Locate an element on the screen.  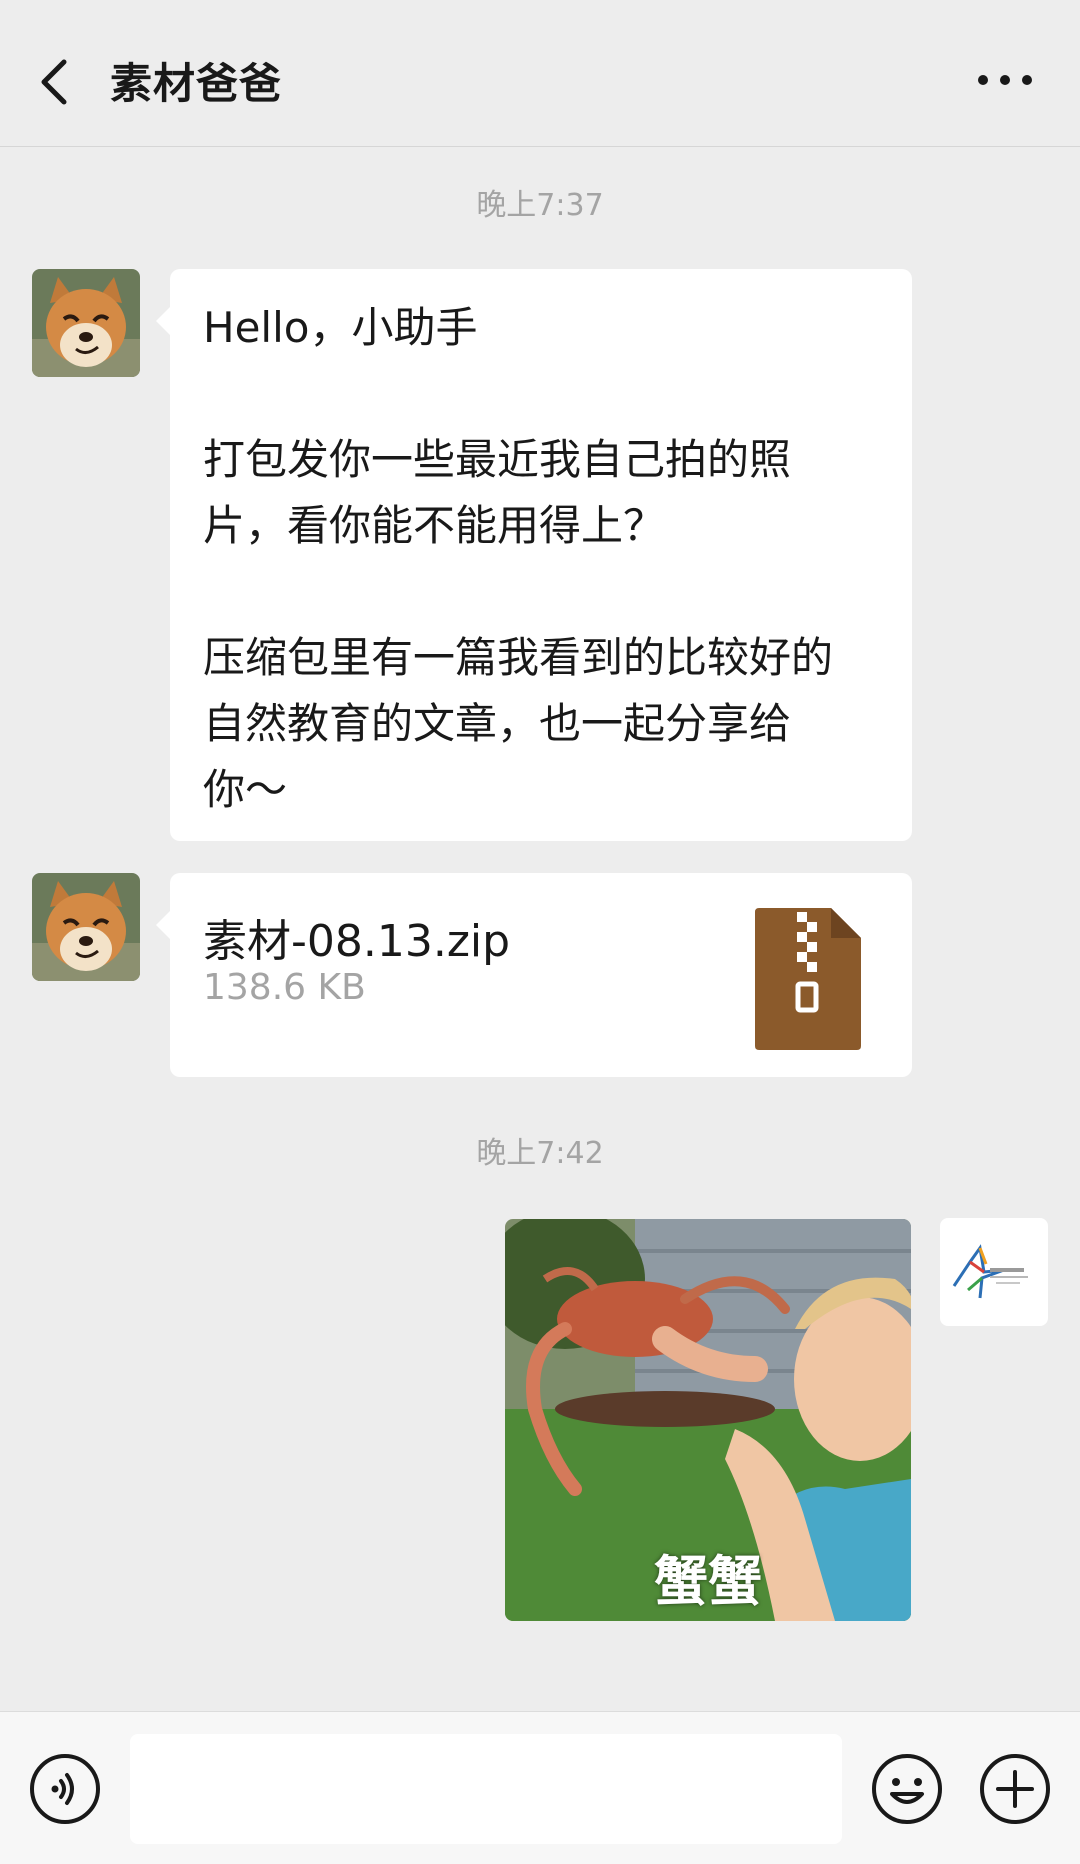
back-arrow-icon is located at coordinates (54, 82).